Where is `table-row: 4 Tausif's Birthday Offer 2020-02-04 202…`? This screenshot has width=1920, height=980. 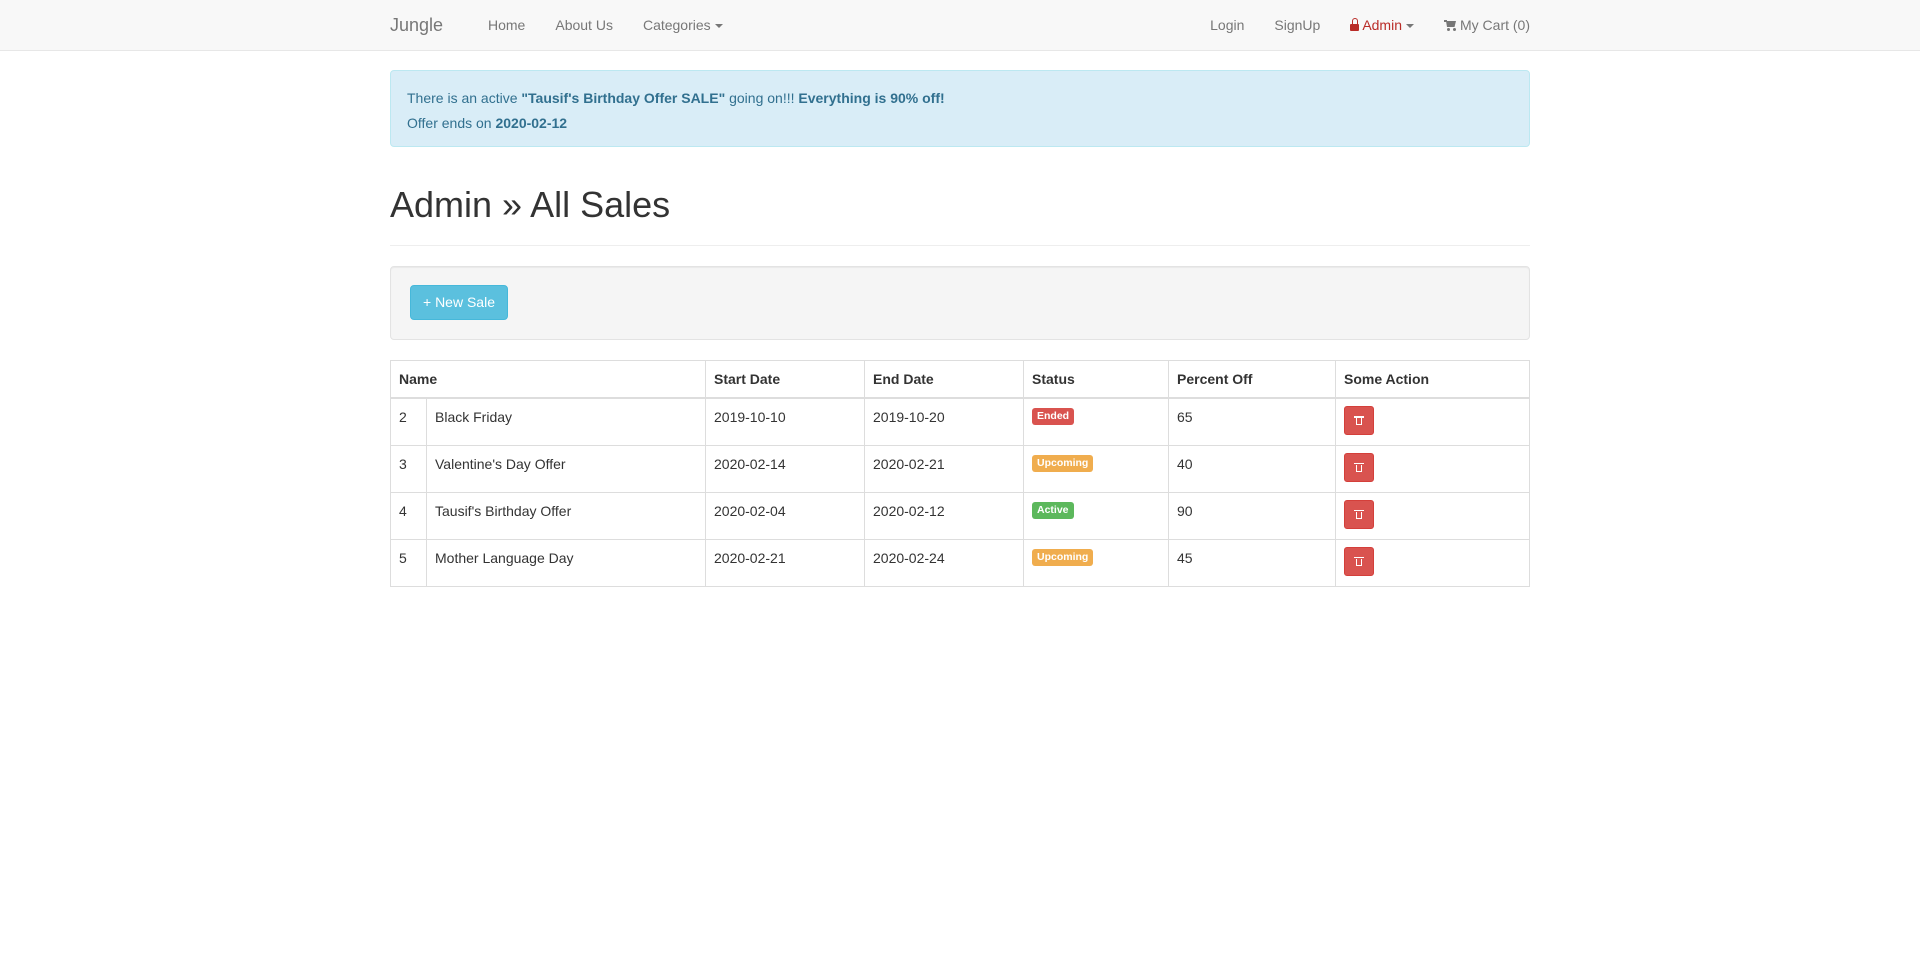 table-row: 4 Tausif's Birthday Offer 2020-02-04 202… is located at coordinates (960, 515).